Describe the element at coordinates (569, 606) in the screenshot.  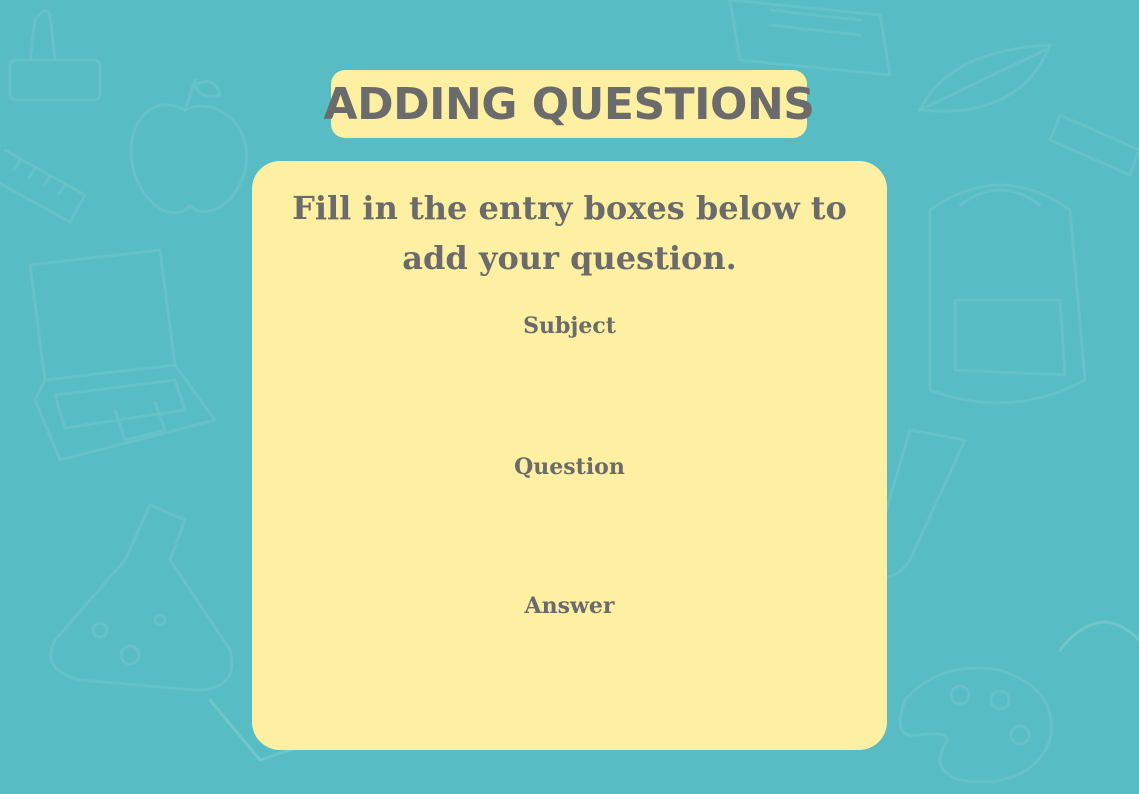
I see `answer-label: Answer` at that location.